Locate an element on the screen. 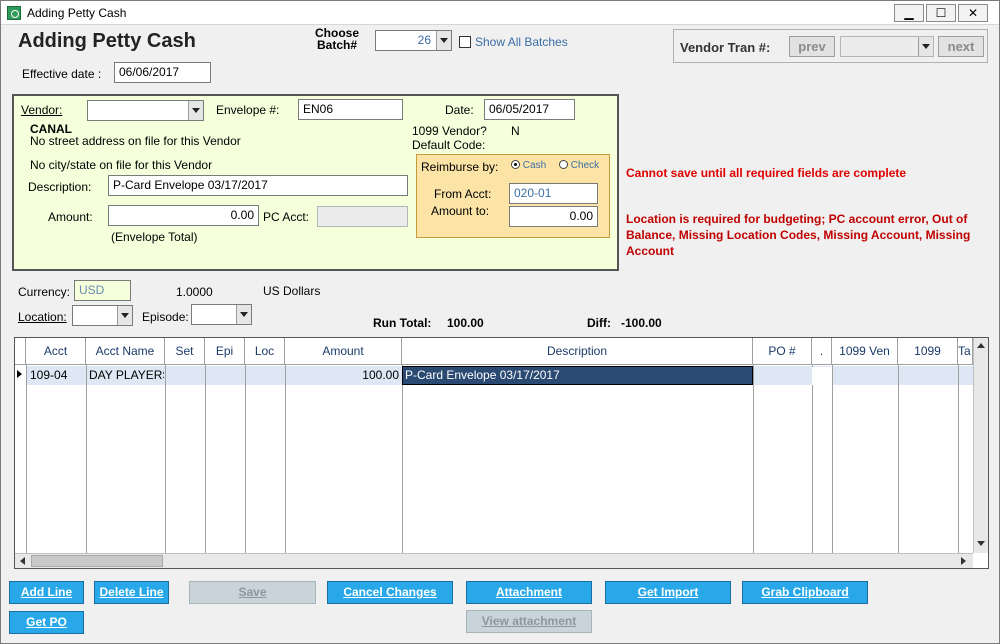 The image size is (1000, 644). column-header-1099-ven: 1099 Ven is located at coordinates (865, 351).